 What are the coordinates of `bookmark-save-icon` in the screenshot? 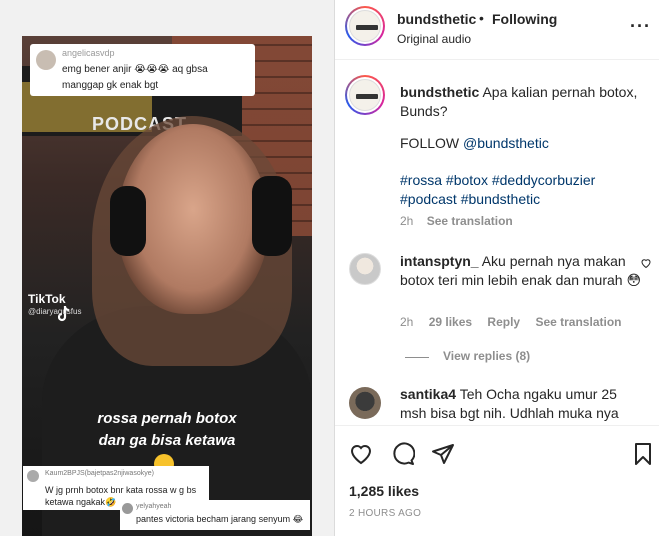 It's located at (643, 454).